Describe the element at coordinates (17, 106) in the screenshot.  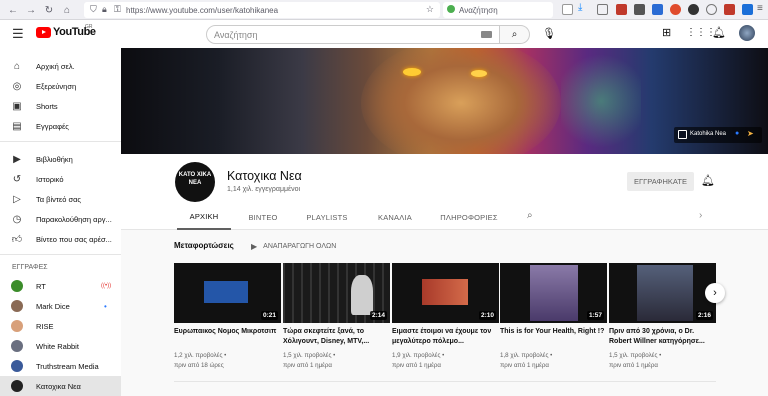
I see `shorts-icon: ▣` at that location.